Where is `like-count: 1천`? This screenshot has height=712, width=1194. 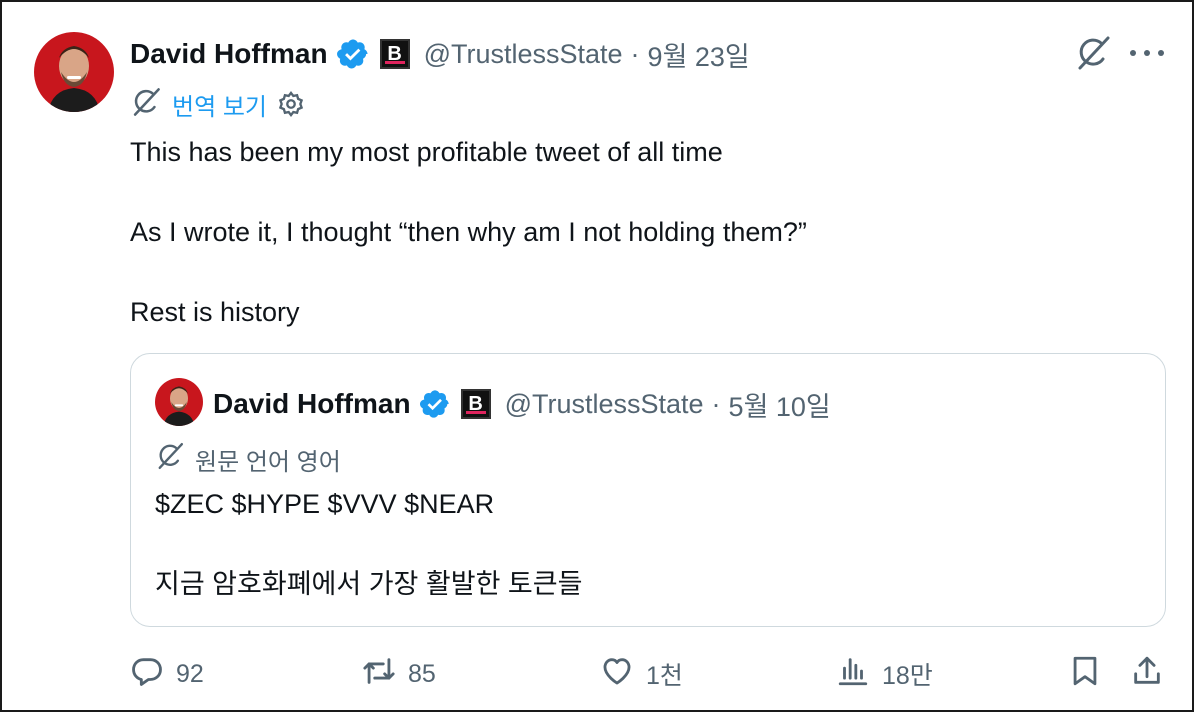
like-count: 1천 is located at coordinates (664, 676).